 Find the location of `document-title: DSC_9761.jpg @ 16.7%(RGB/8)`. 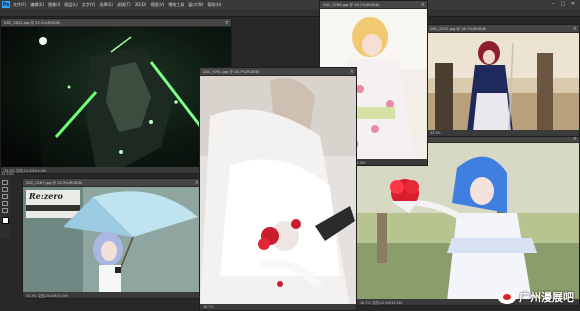

document-title: DSC_9761.jpg @ 16.7%(RGB/8) is located at coordinates (231, 71).